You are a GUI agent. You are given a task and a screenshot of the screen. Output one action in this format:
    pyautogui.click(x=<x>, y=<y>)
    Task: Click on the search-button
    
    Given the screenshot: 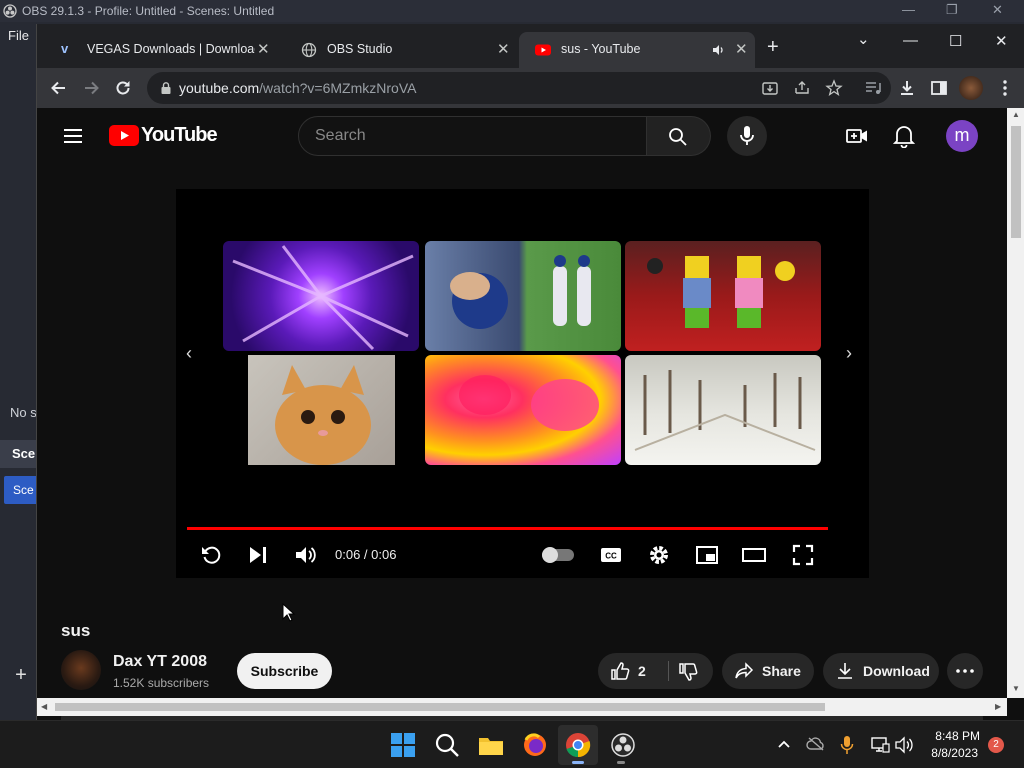 What is the action you would take?
    pyautogui.click(x=679, y=136)
    